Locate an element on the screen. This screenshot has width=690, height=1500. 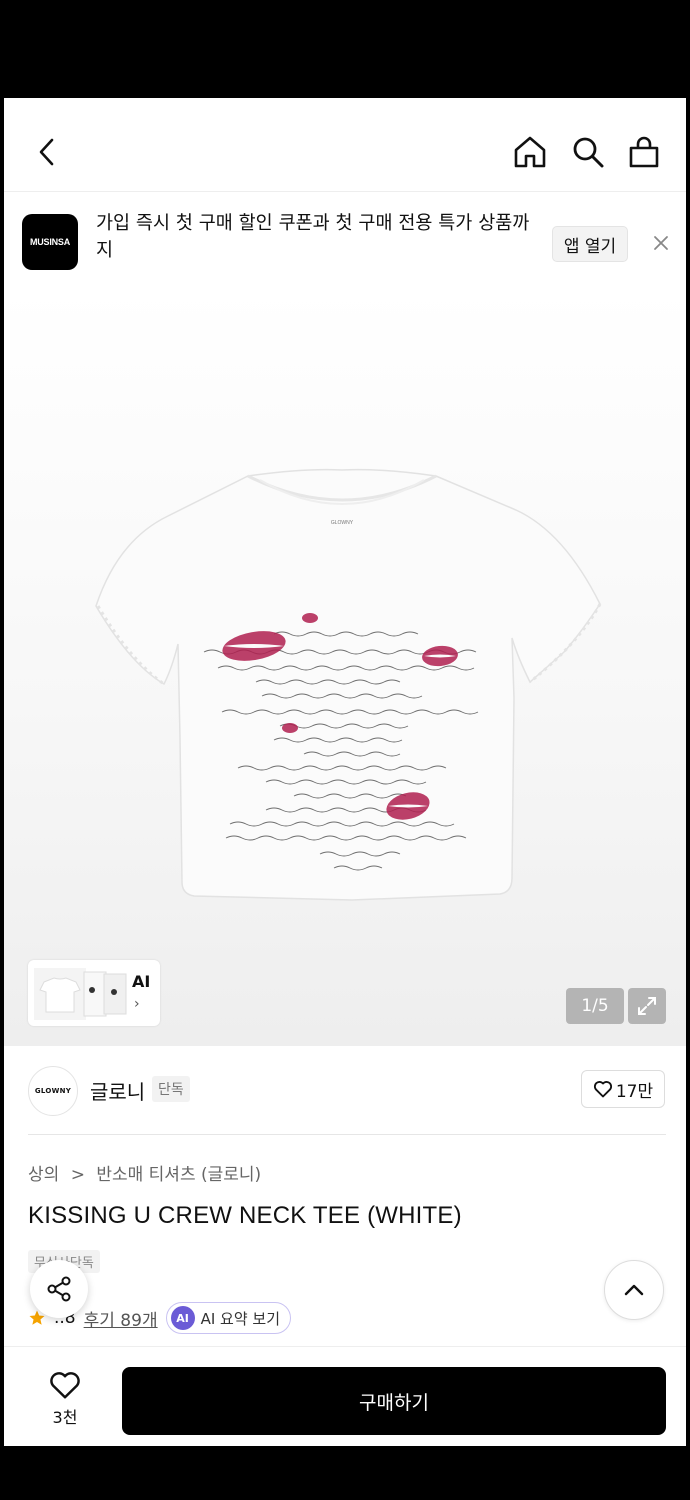
search-icon is located at coordinates (588, 152).